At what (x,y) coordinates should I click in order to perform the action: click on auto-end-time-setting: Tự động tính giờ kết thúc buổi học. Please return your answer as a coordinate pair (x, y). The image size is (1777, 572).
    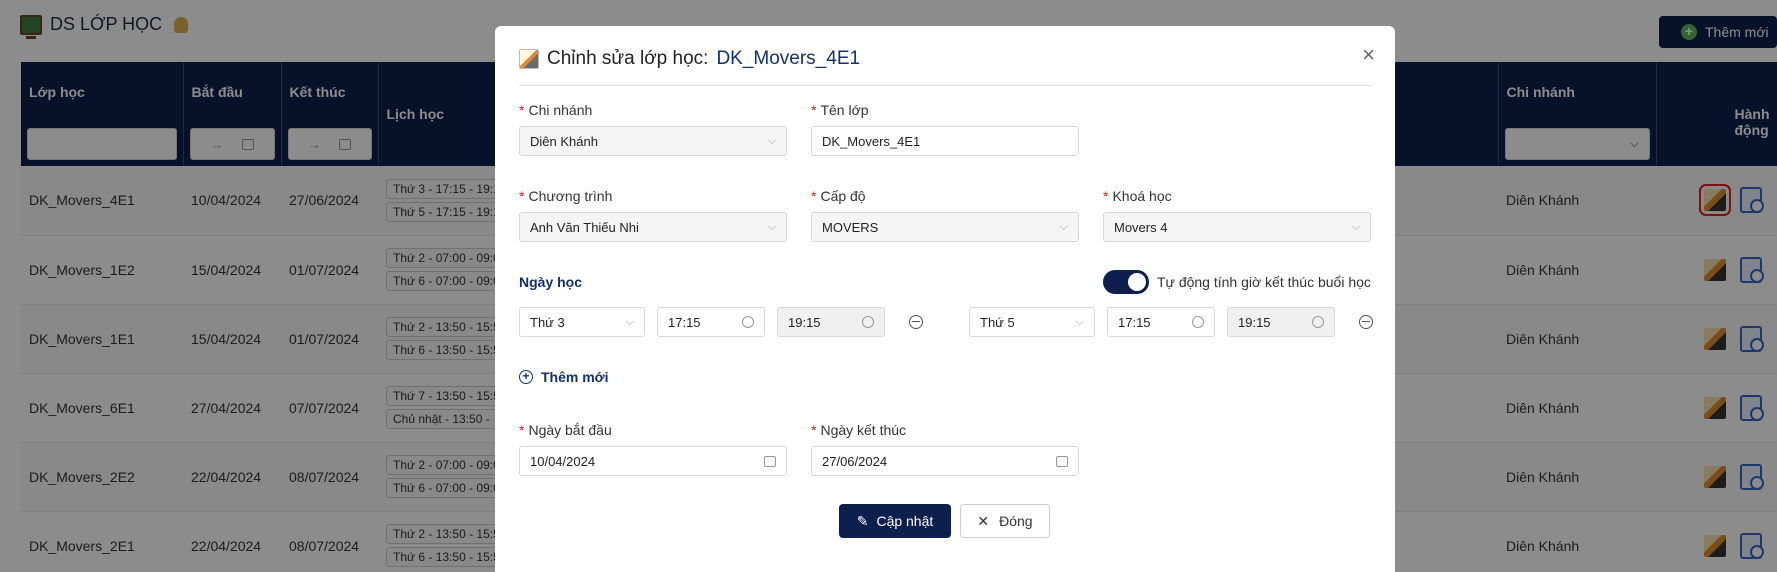
    Looking at the image, I should click on (1237, 282).